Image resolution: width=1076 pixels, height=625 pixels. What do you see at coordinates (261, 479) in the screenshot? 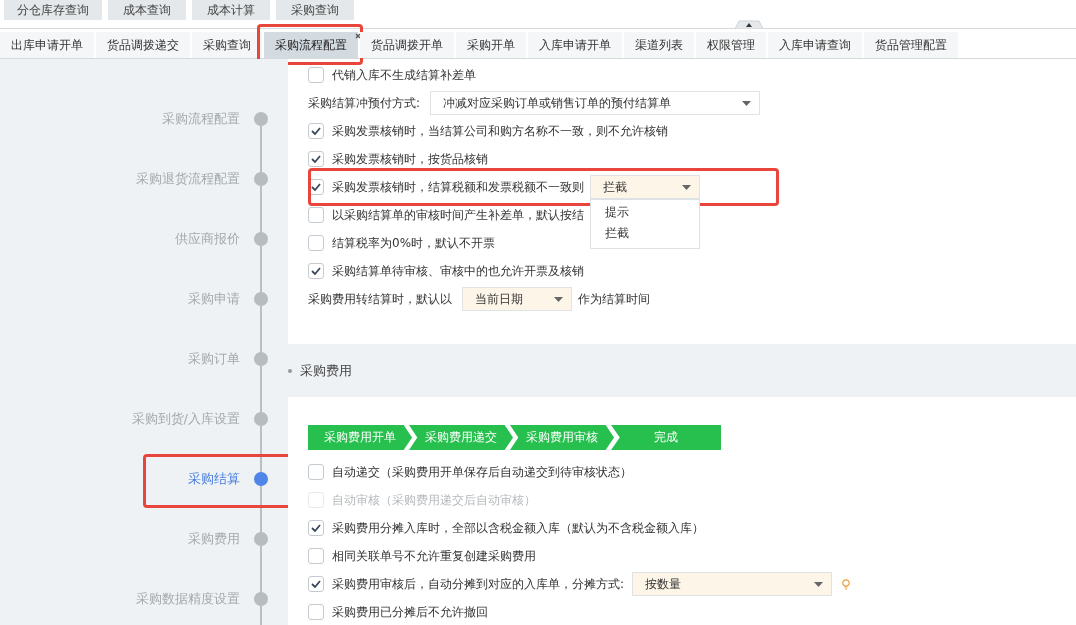
I see `timeline-dot` at bounding box center [261, 479].